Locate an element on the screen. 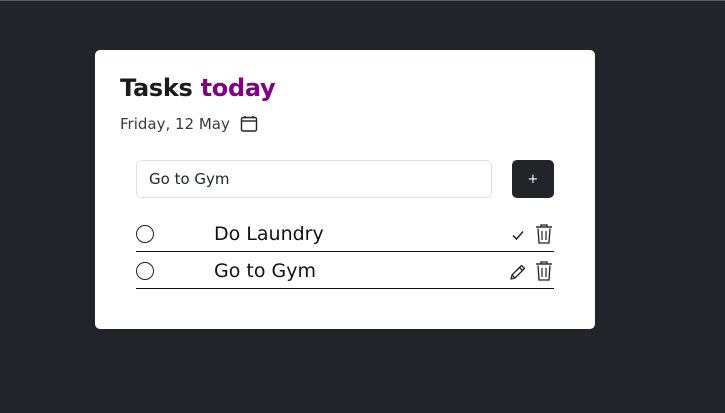 The image size is (725, 413). calendar-icon is located at coordinates (249, 124).